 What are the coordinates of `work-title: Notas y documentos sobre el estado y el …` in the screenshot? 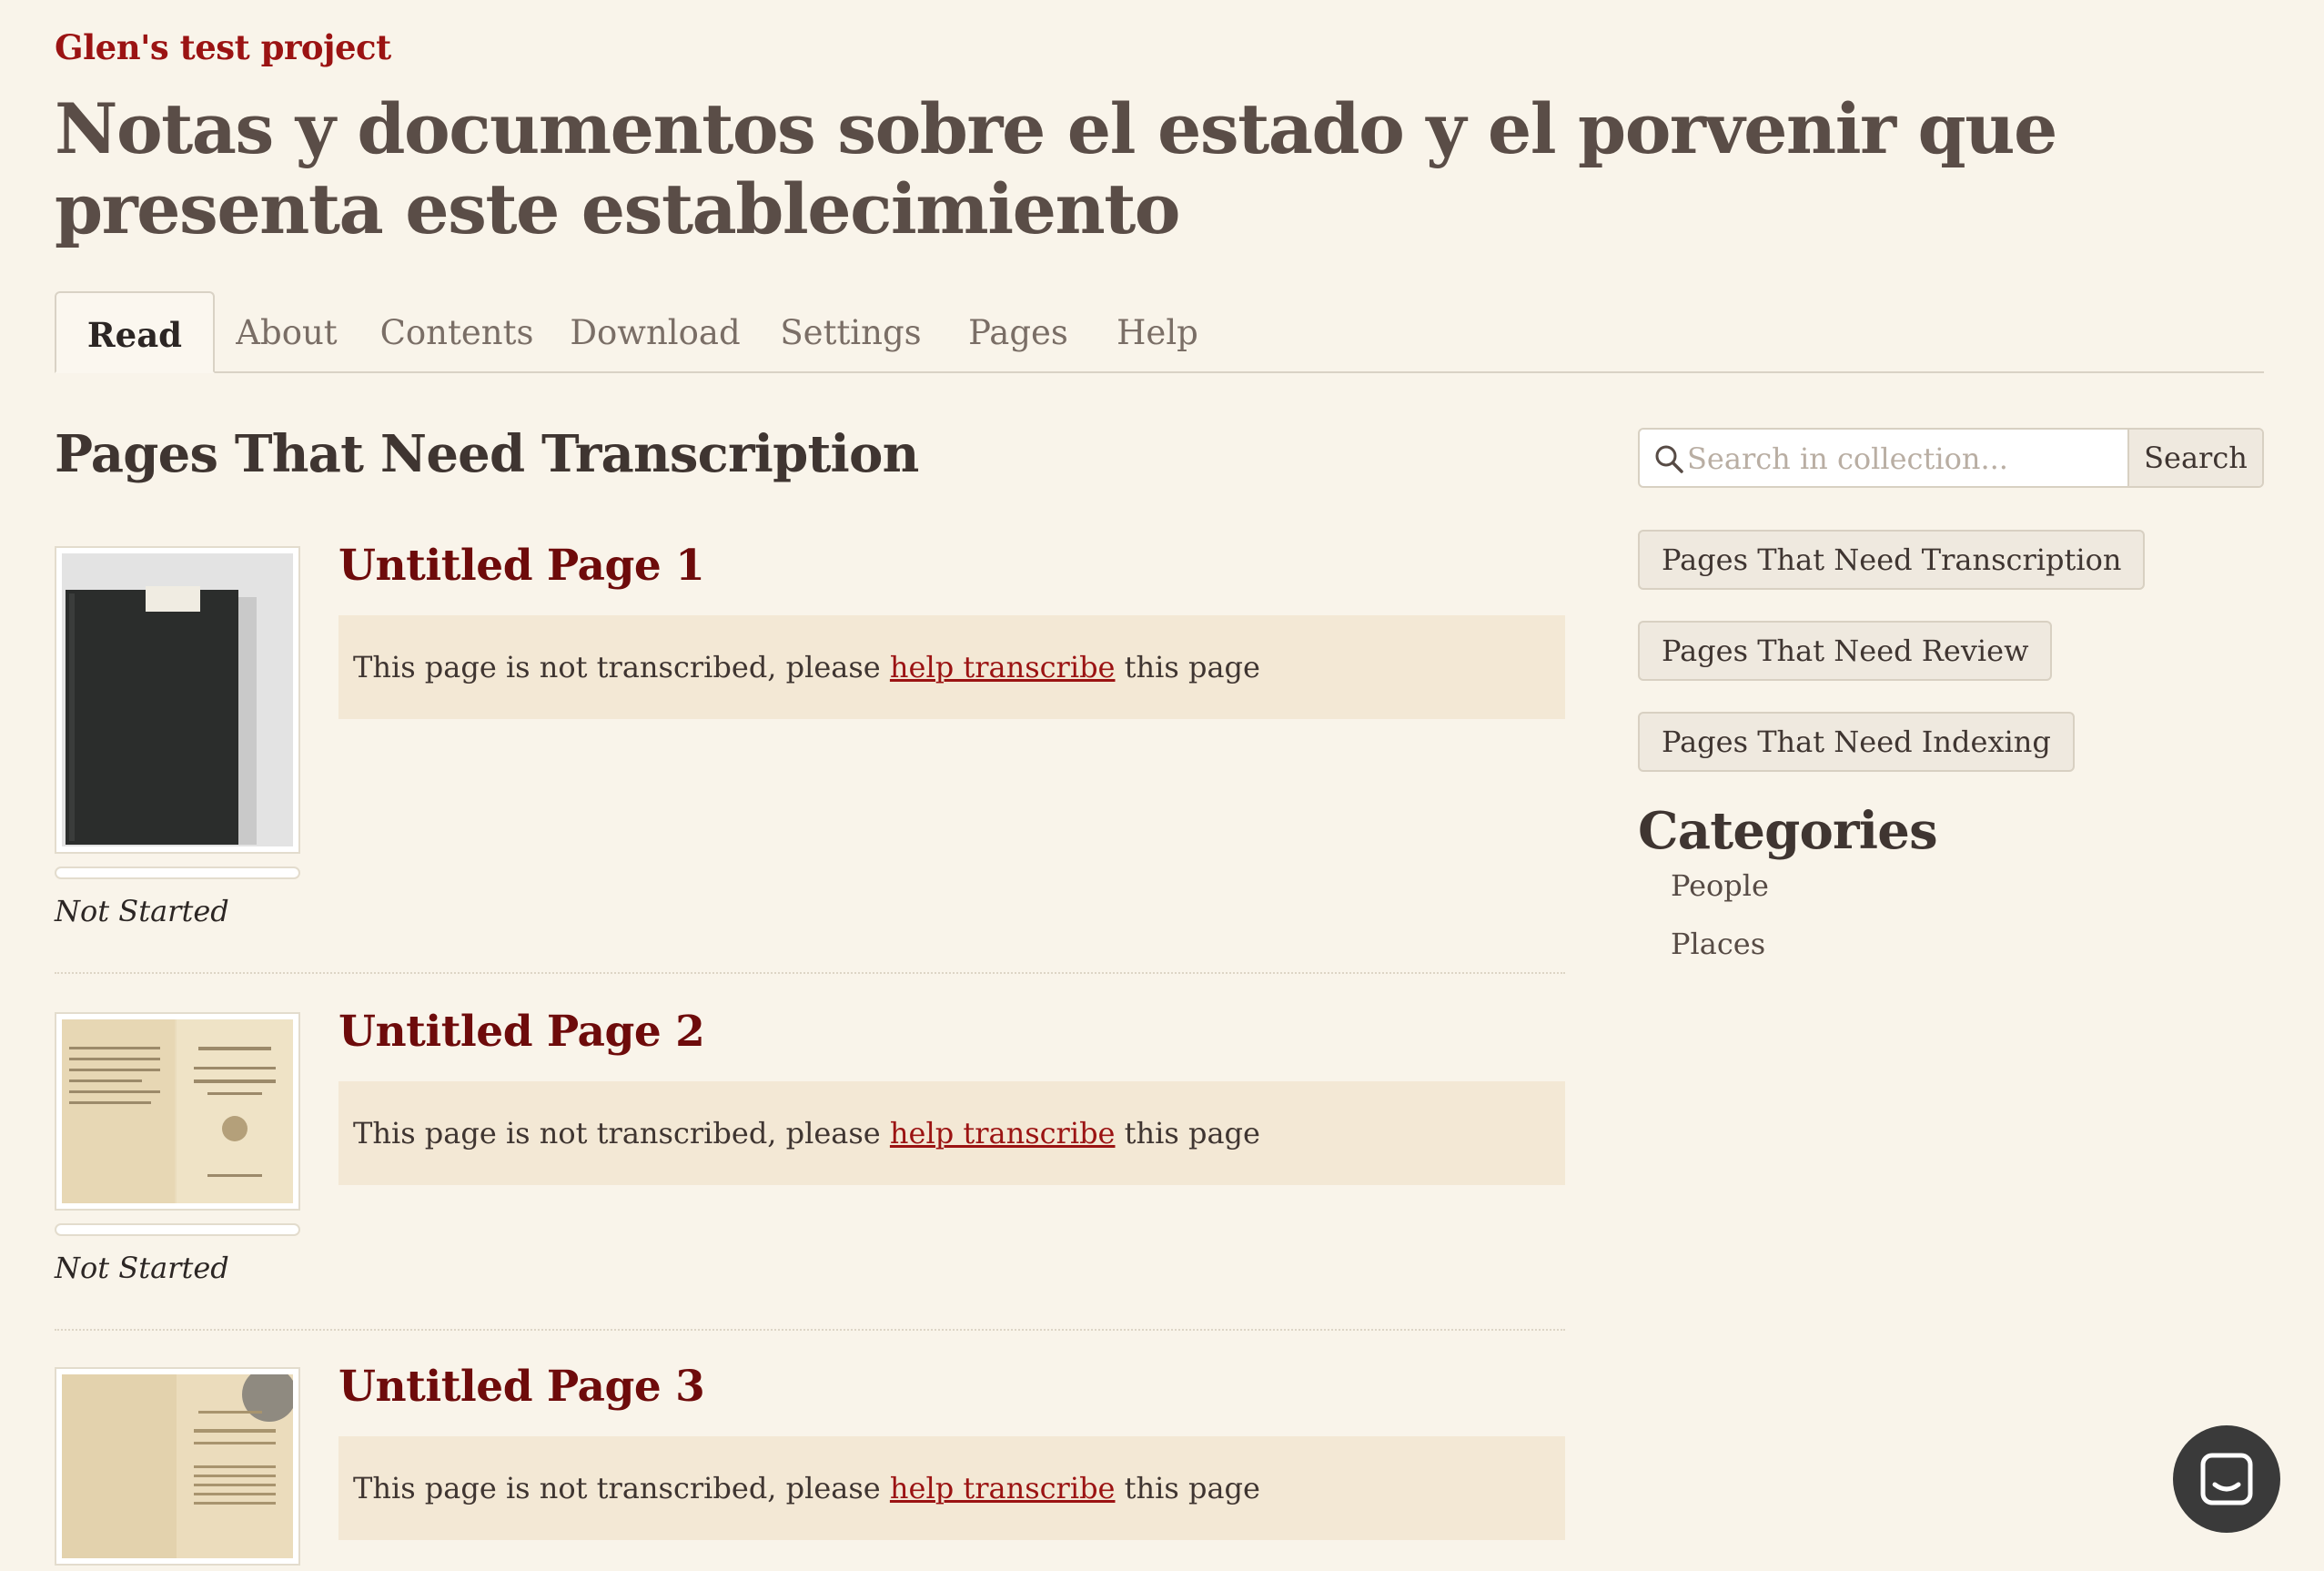 It's located at (1056, 169).